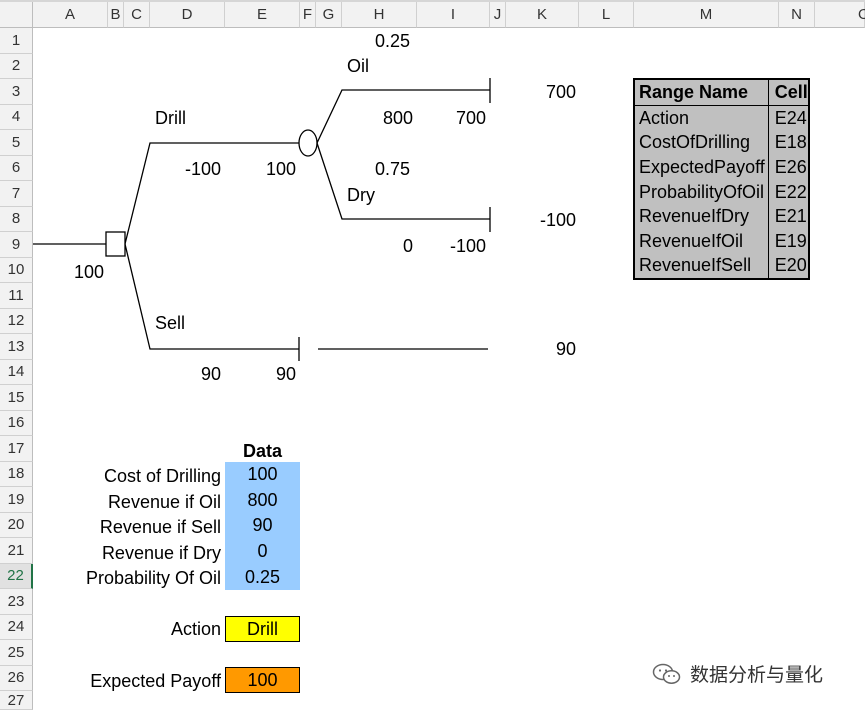 This screenshot has height=710, width=865. What do you see at coordinates (162, 476) in the screenshot?
I see `cost-of-drilling-label: Cost of Drilling` at bounding box center [162, 476].